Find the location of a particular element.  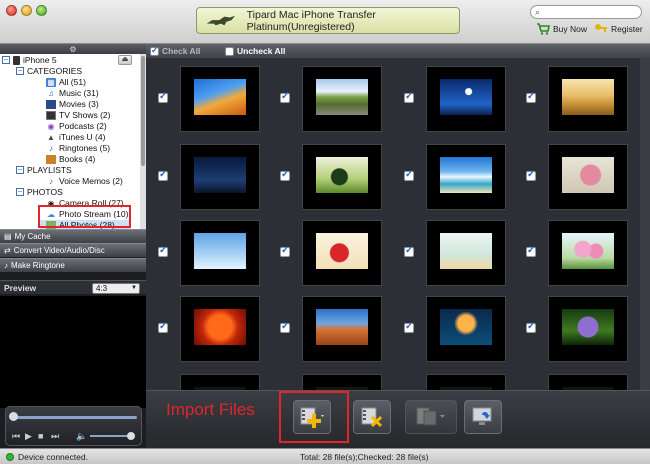

remove-files-button is located at coordinates (372, 417).